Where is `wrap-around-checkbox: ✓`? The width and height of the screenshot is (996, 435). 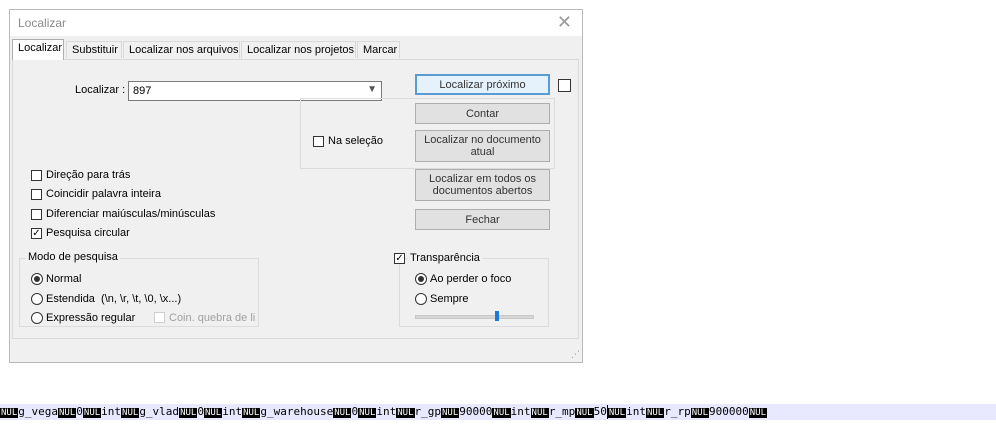
wrap-around-checkbox: ✓ is located at coordinates (36, 233).